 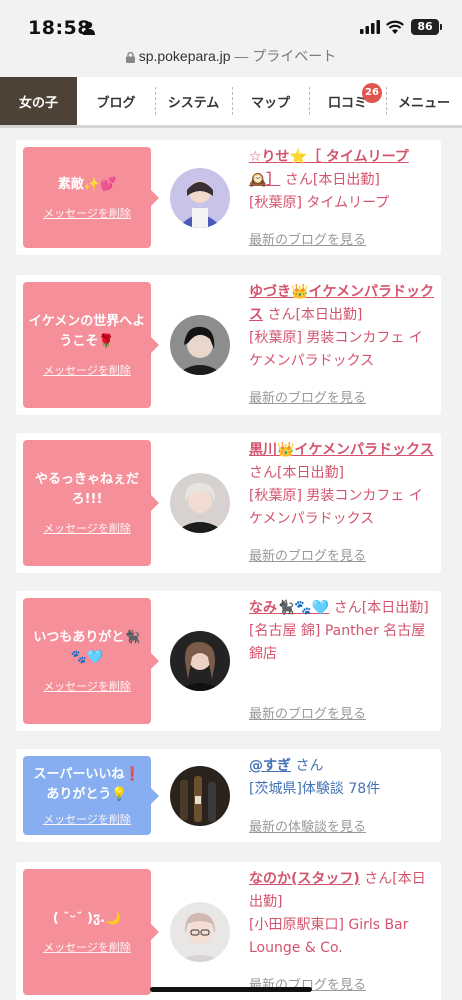 I want to click on tab-blog: ブログ, so click(x=116, y=101).